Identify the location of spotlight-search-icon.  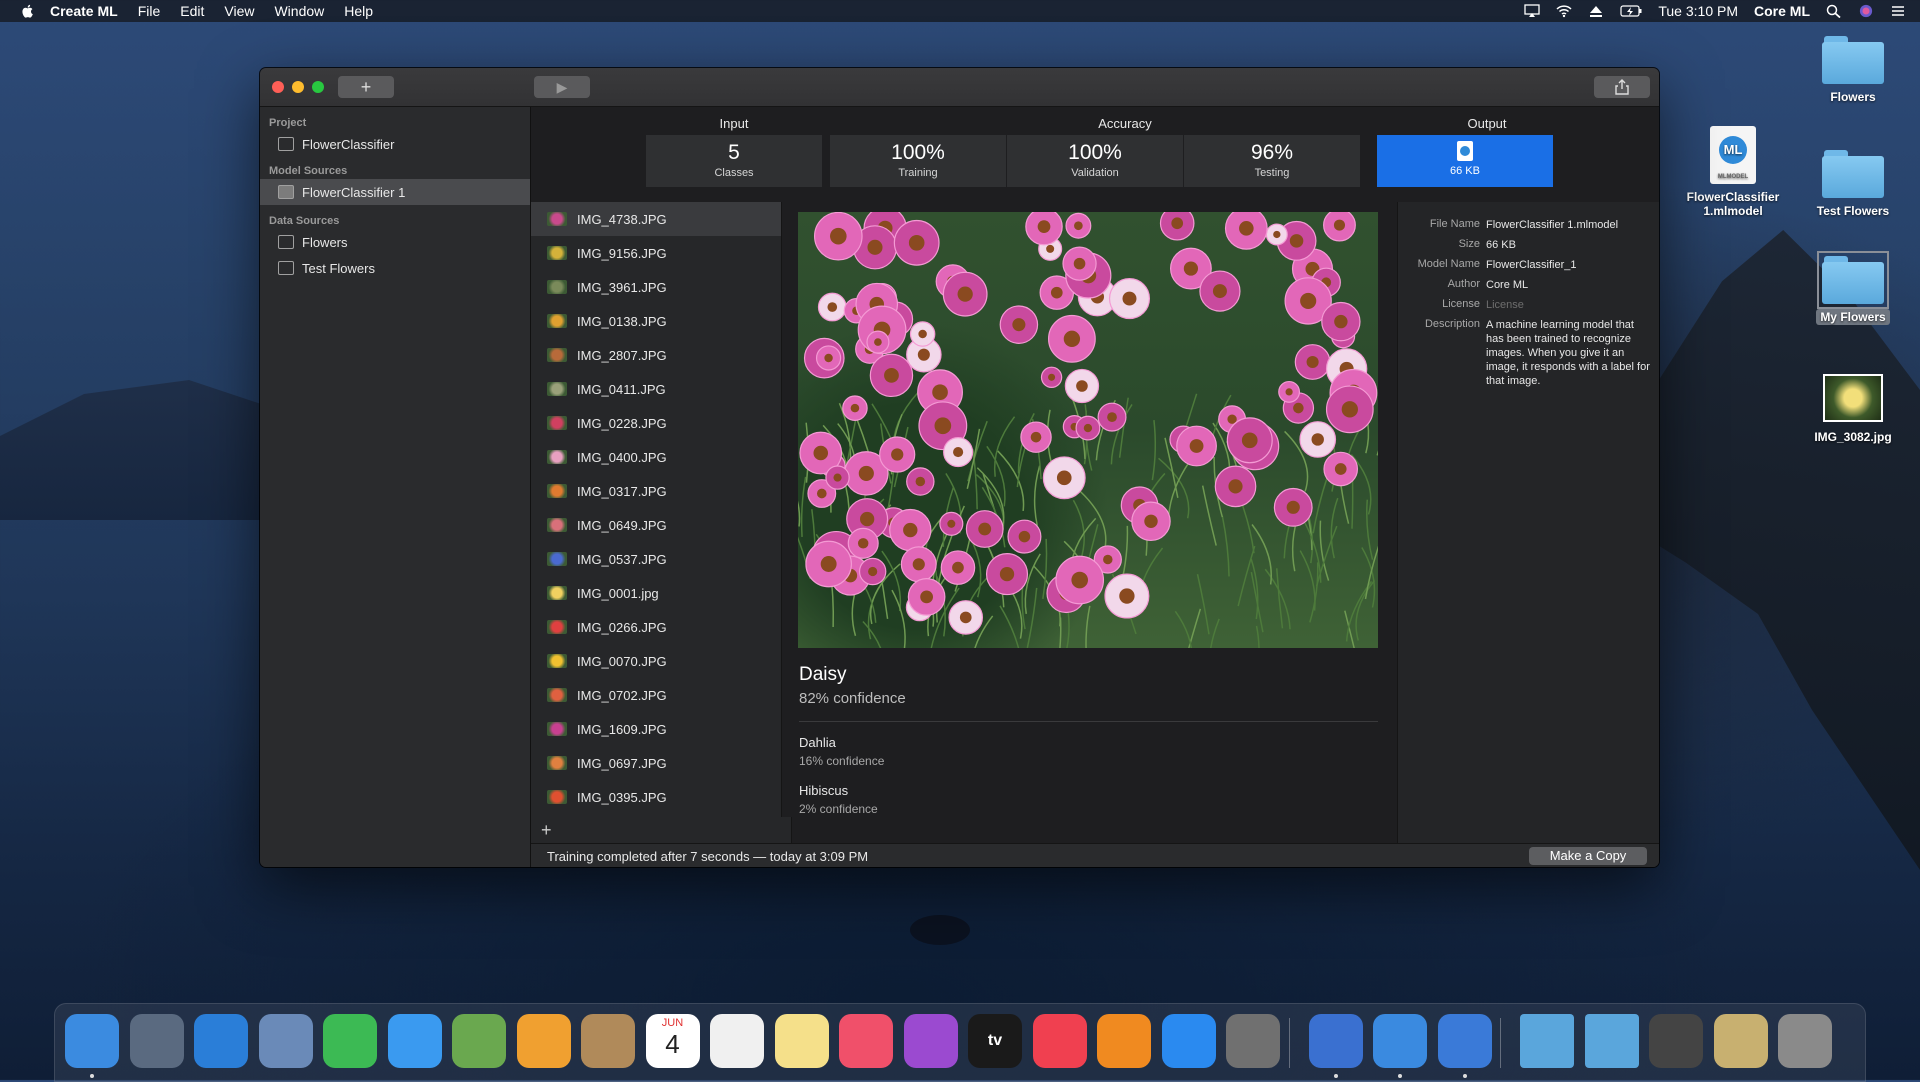
(1834, 11).